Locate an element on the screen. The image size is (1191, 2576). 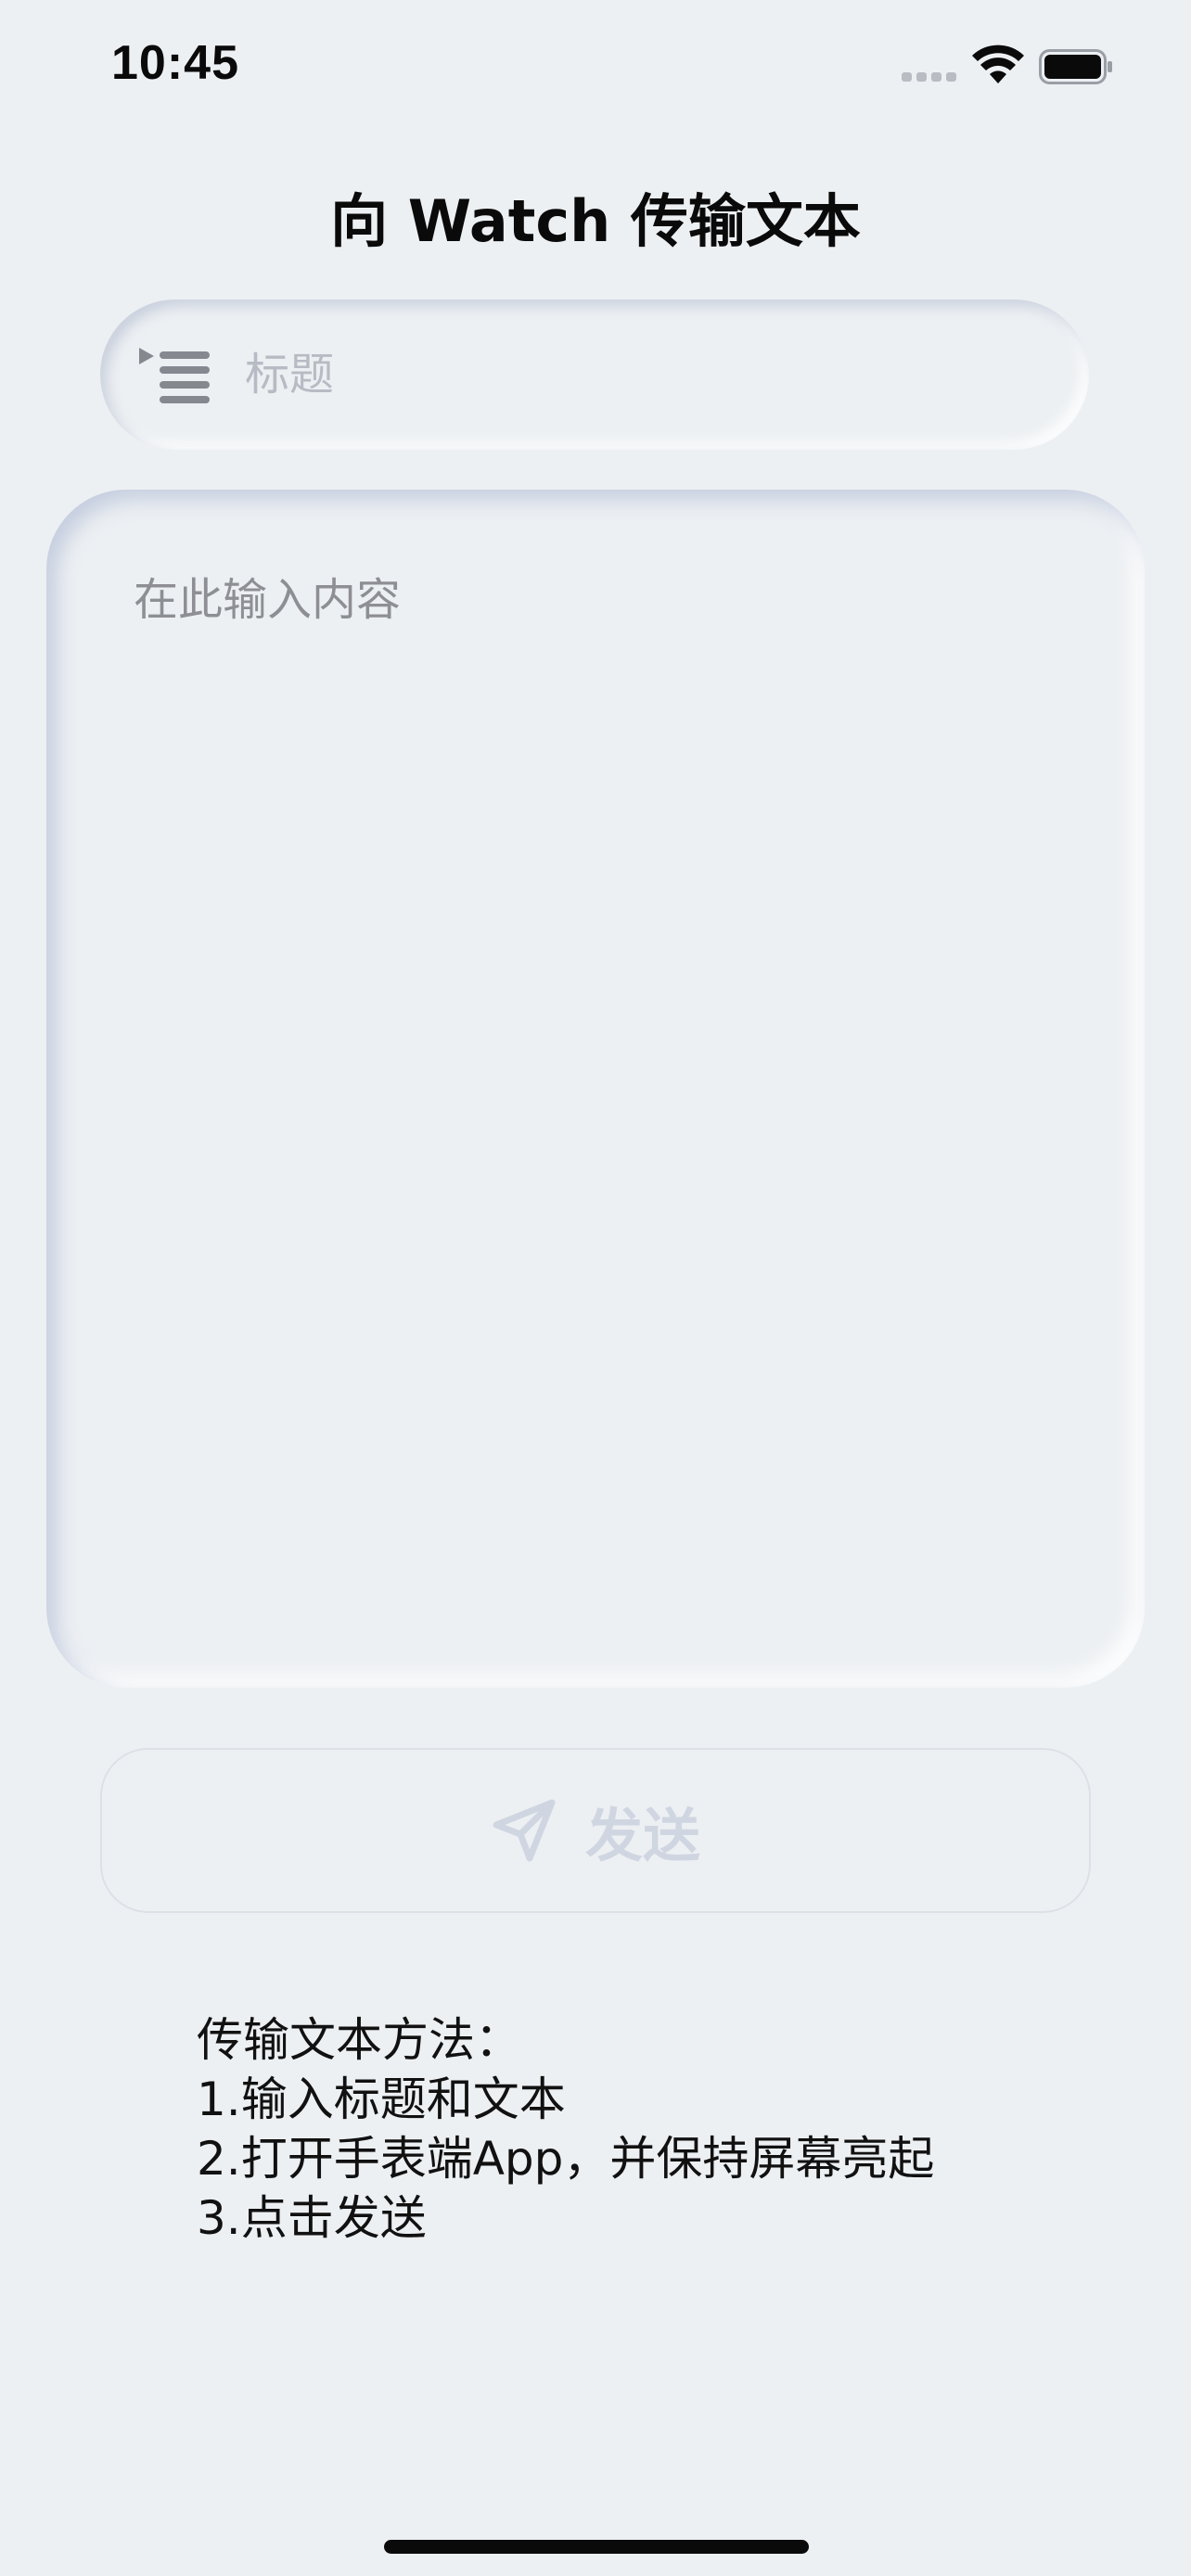
instructions-step: 2.打开手表端App，并保持屏幕亮起 is located at coordinates (566, 2159).